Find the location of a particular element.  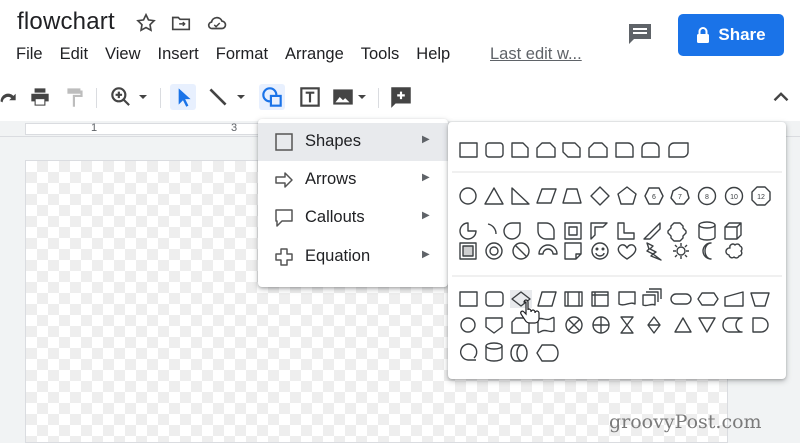

shape-no-symbol-icon is located at coordinates (521, 251).